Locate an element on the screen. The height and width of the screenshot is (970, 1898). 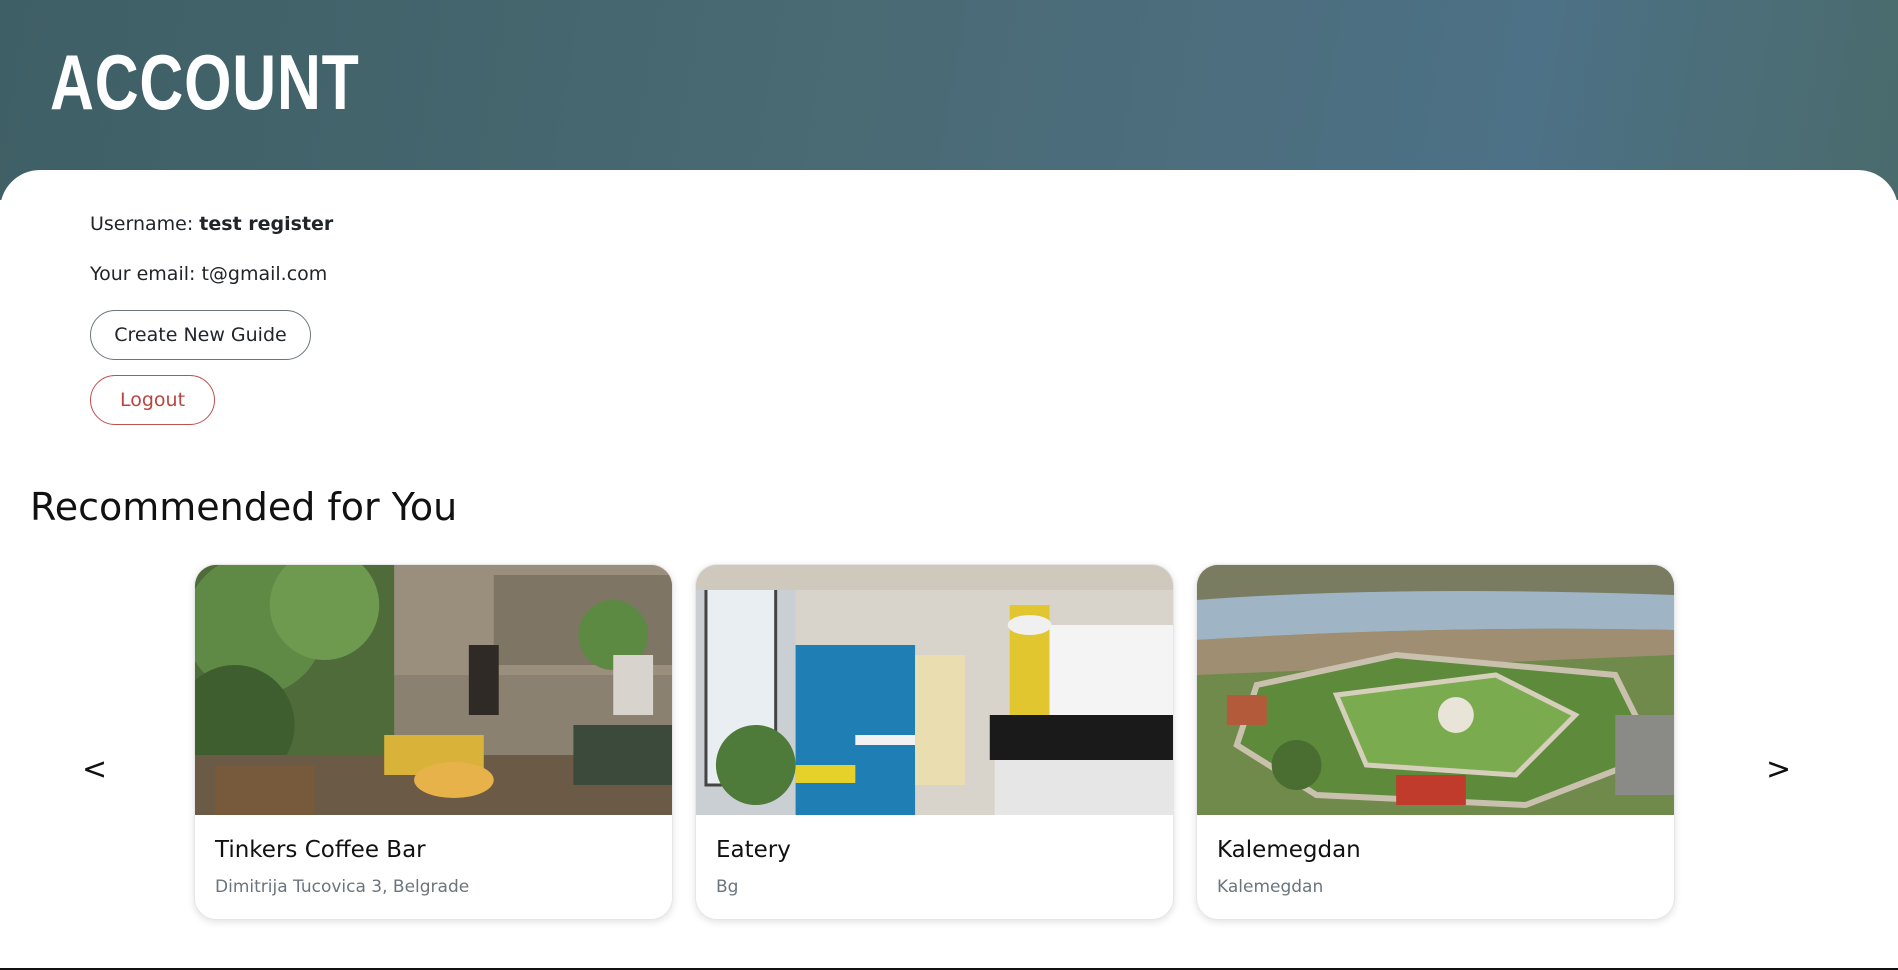
recommended-heading: Recommended for You is located at coordinates (244, 507).